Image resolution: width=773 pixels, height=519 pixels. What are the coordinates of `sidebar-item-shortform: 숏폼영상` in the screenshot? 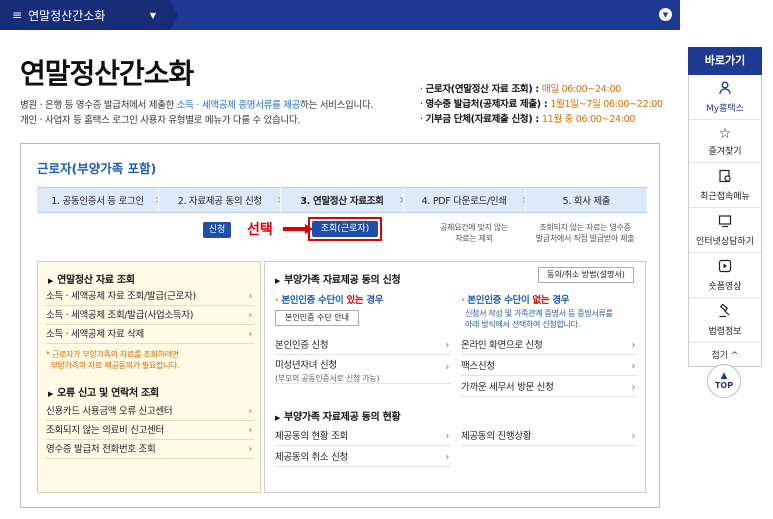 It's located at (725, 275).